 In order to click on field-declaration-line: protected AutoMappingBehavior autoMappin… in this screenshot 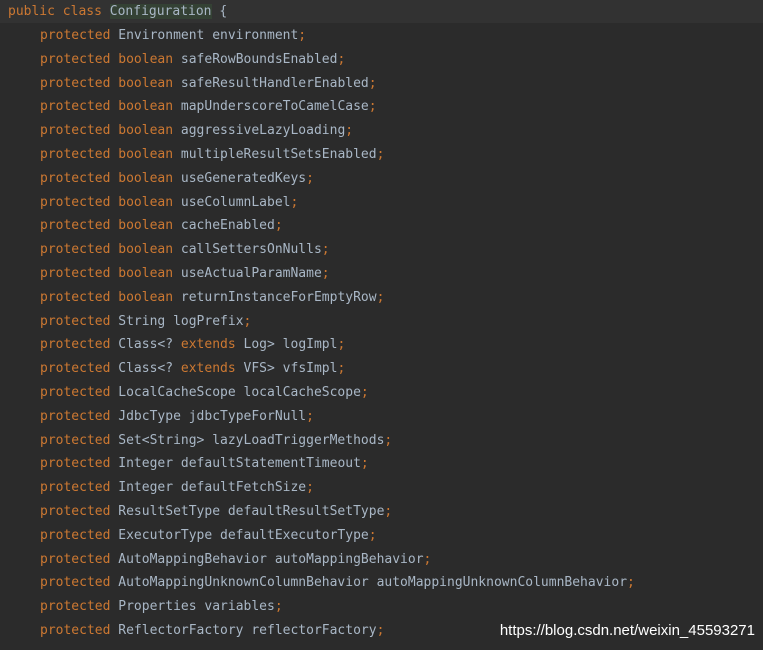, I will do `click(235, 560)`.